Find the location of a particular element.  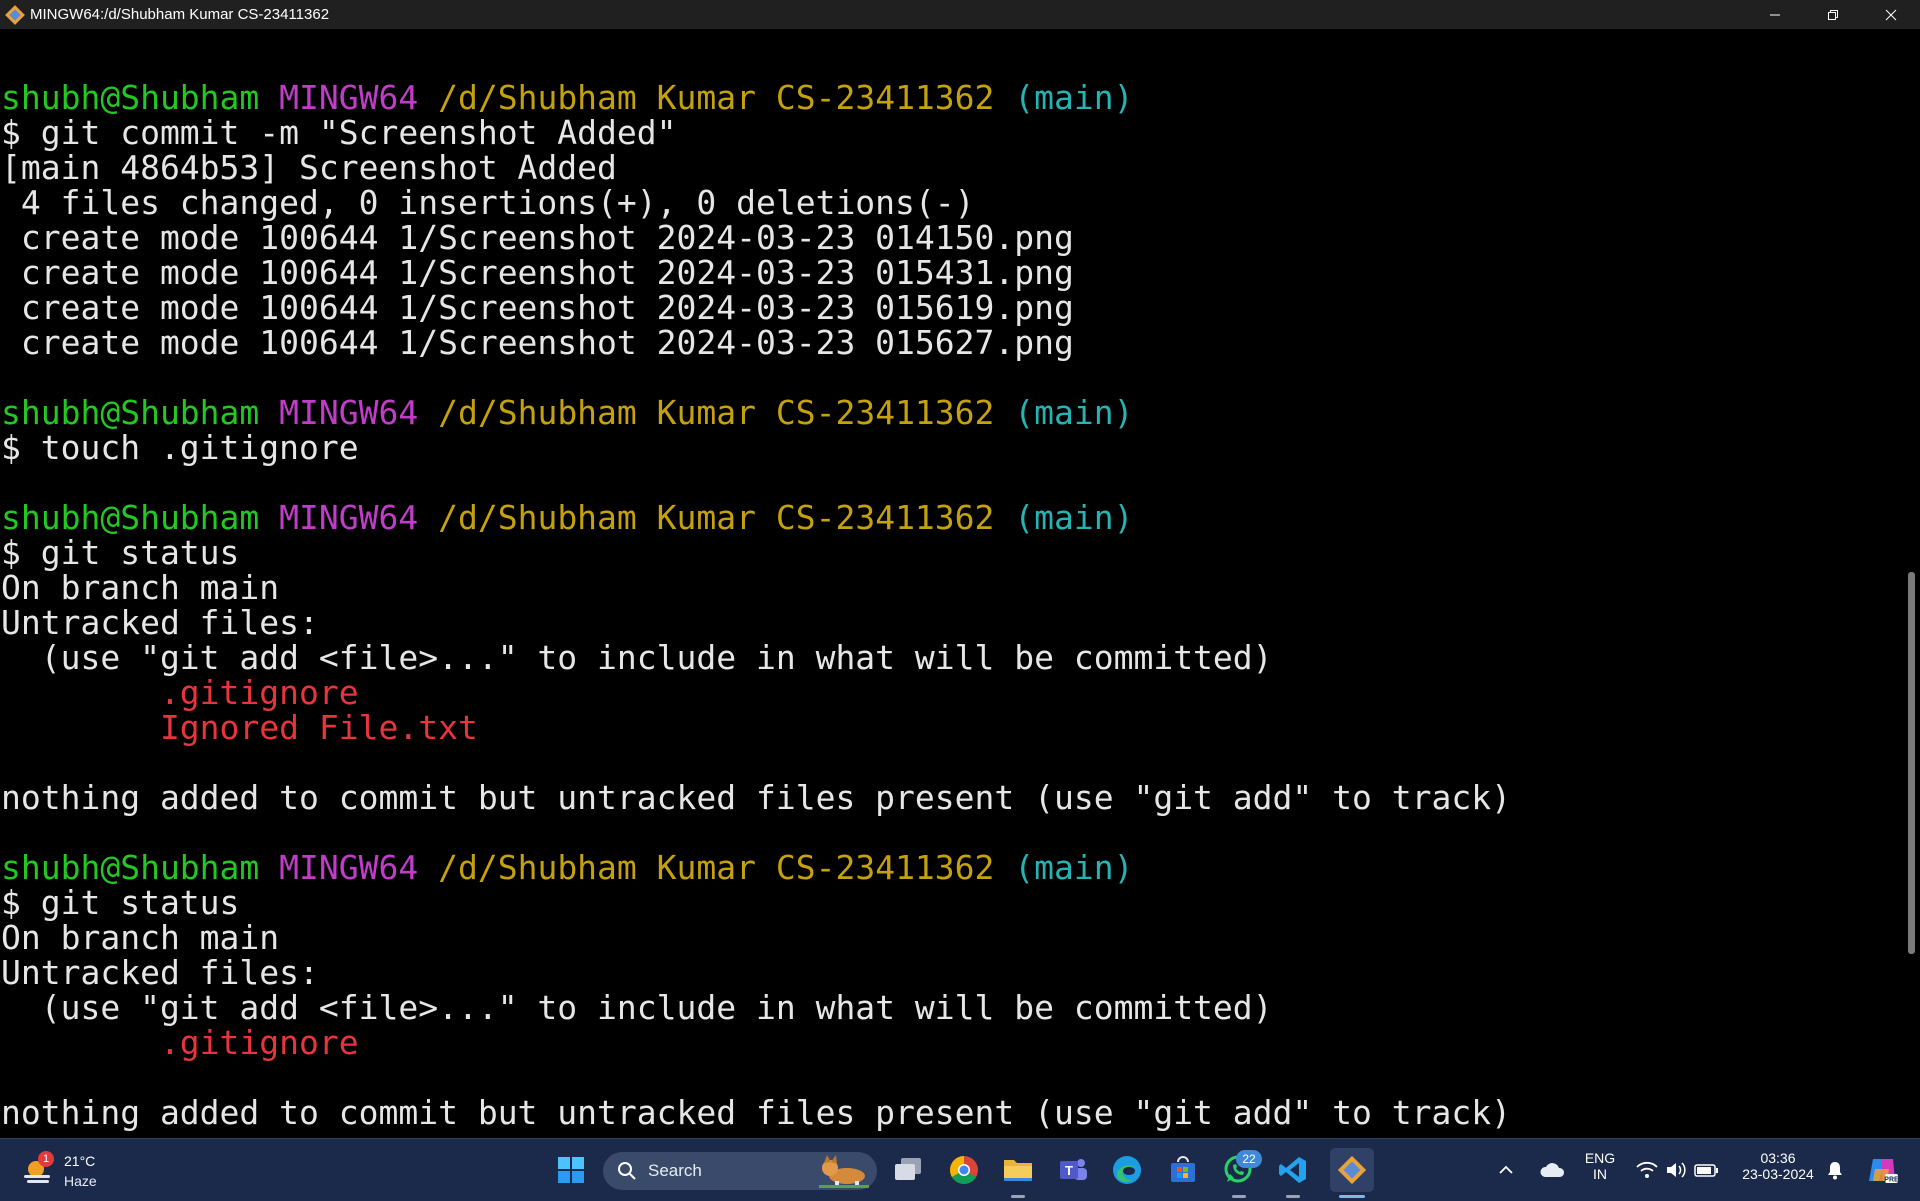

restore-button is located at coordinates (1833, 14).